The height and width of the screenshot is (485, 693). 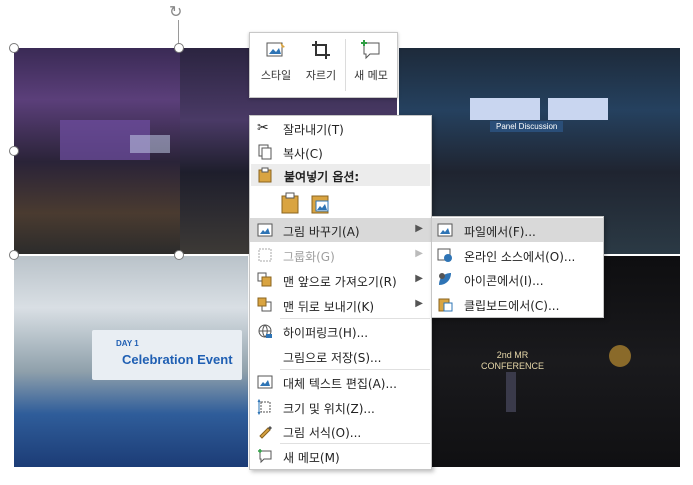 I want to click on menu-item-new-memo: 새 메모(M), so click(x=340, y=456).